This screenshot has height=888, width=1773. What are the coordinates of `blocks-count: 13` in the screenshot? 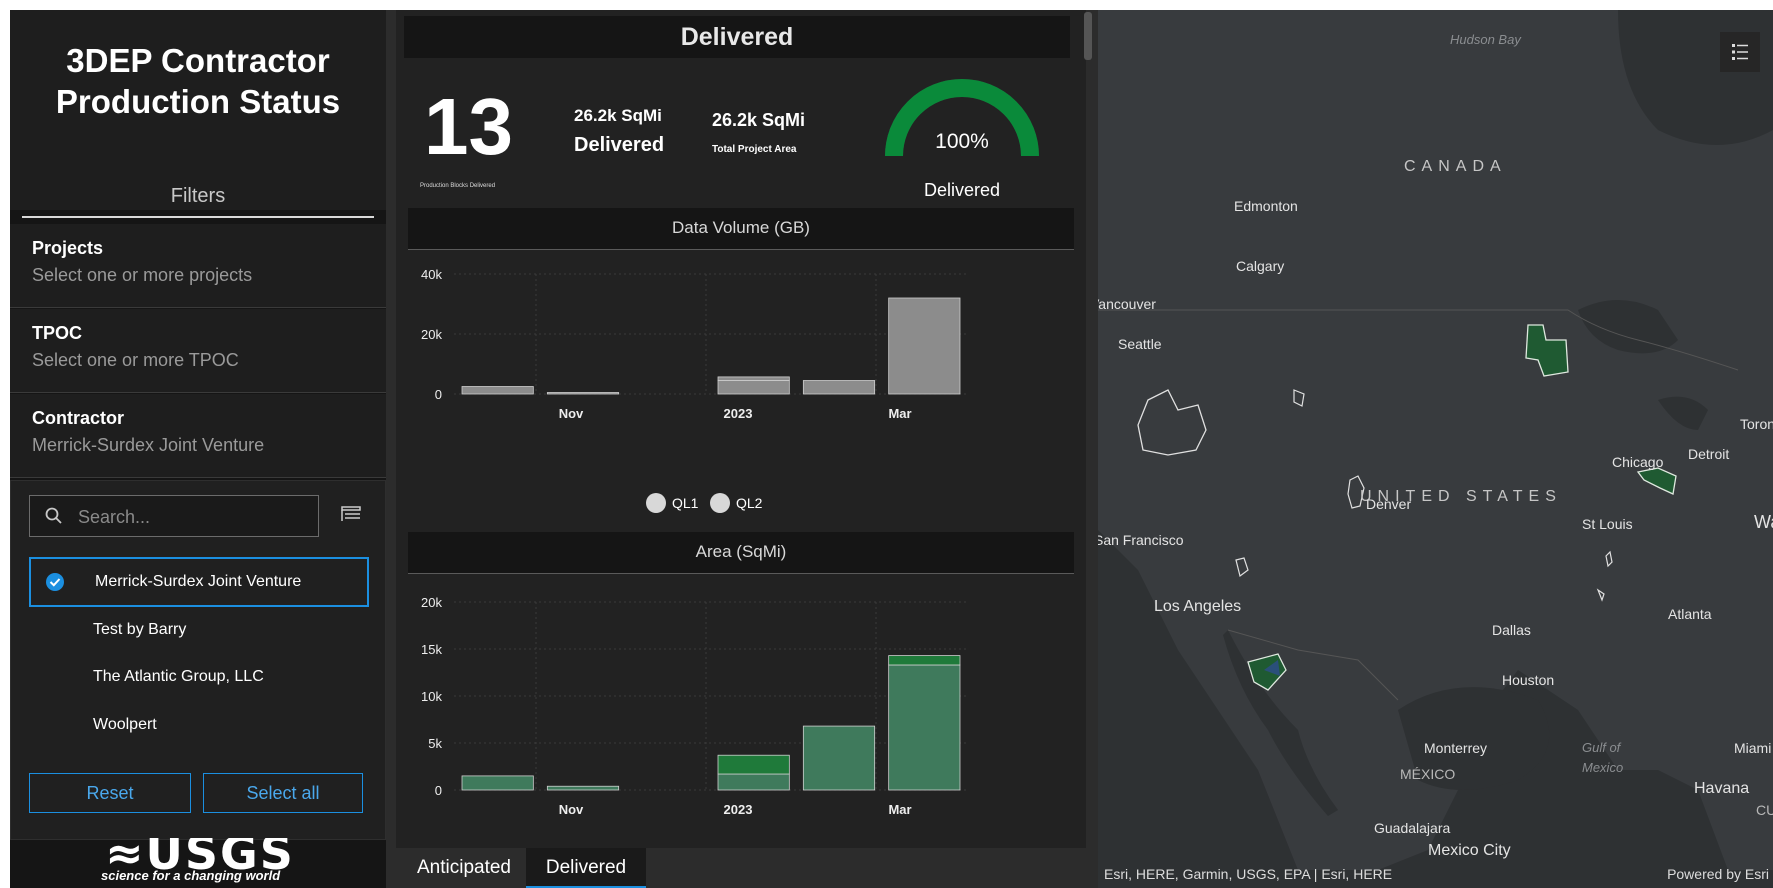 It's located at (468, 126).